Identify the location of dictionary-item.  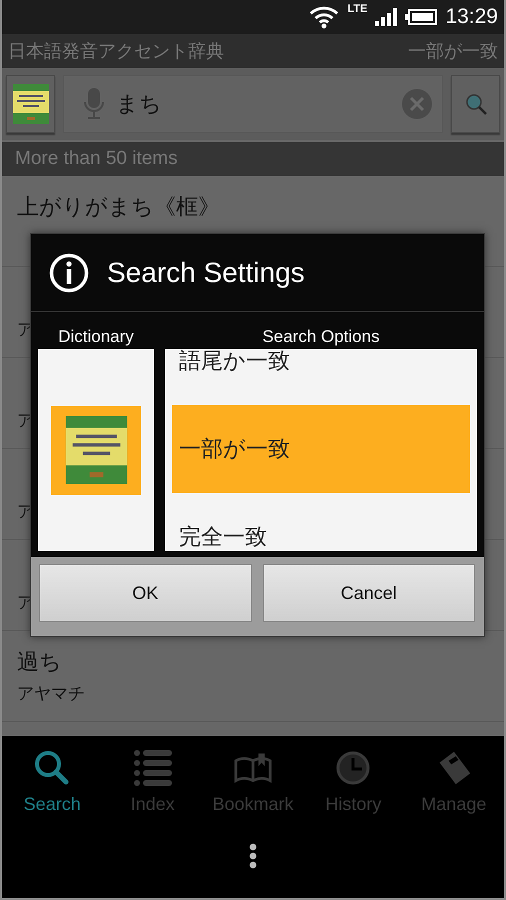
(96, 450).